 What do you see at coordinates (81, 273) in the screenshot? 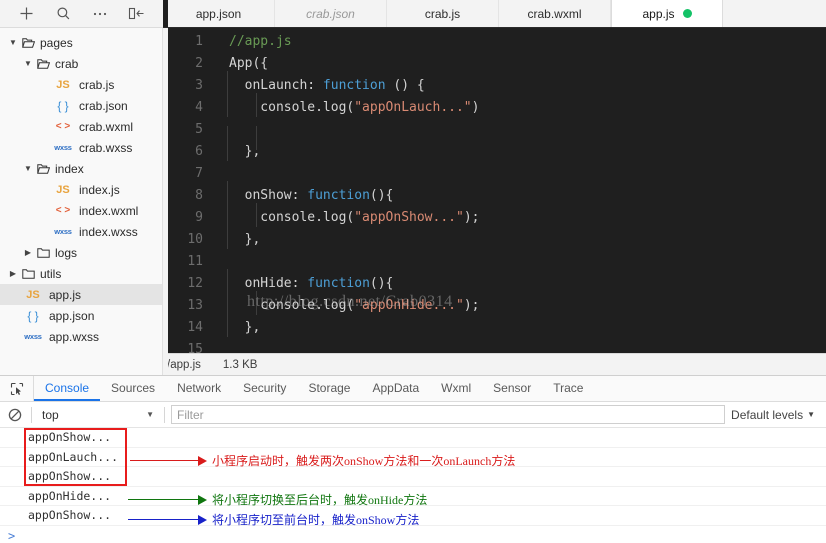
I see `tree-item-utils: utils` at bounding box center [81, 273].